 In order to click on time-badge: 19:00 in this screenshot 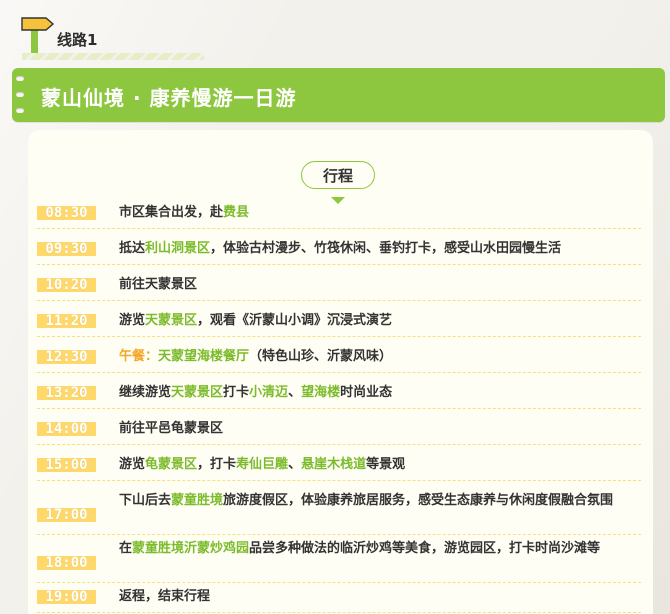, I will do `click(66, 597)`.